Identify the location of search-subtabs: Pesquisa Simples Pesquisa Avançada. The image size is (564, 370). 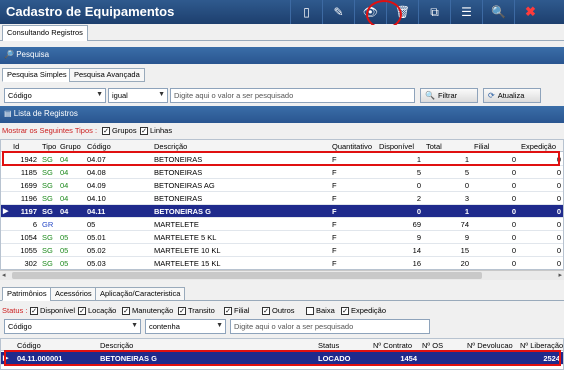
(282, 75).